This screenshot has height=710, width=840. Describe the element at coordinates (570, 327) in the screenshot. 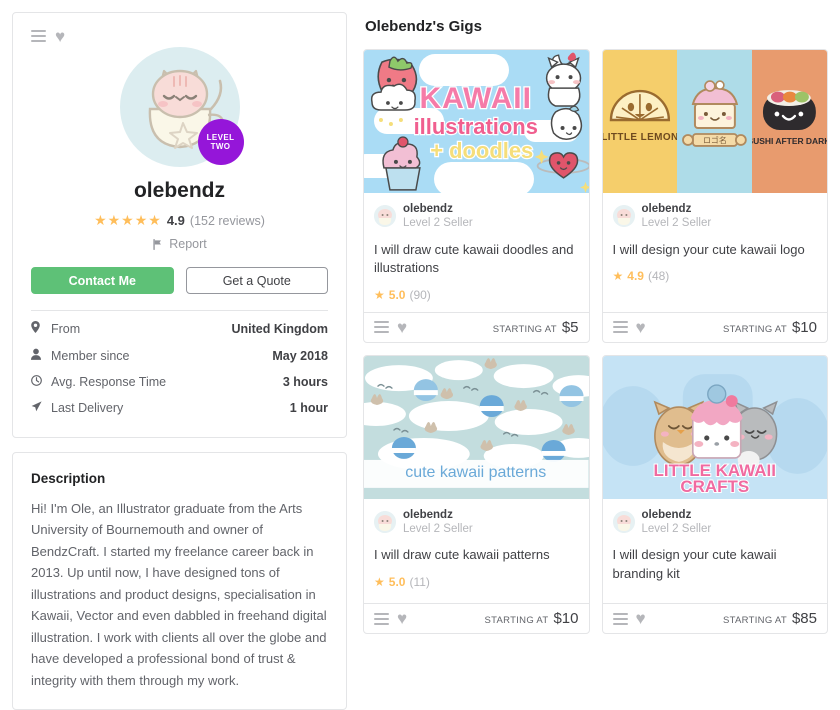

I see `price-value: $5` at that location.